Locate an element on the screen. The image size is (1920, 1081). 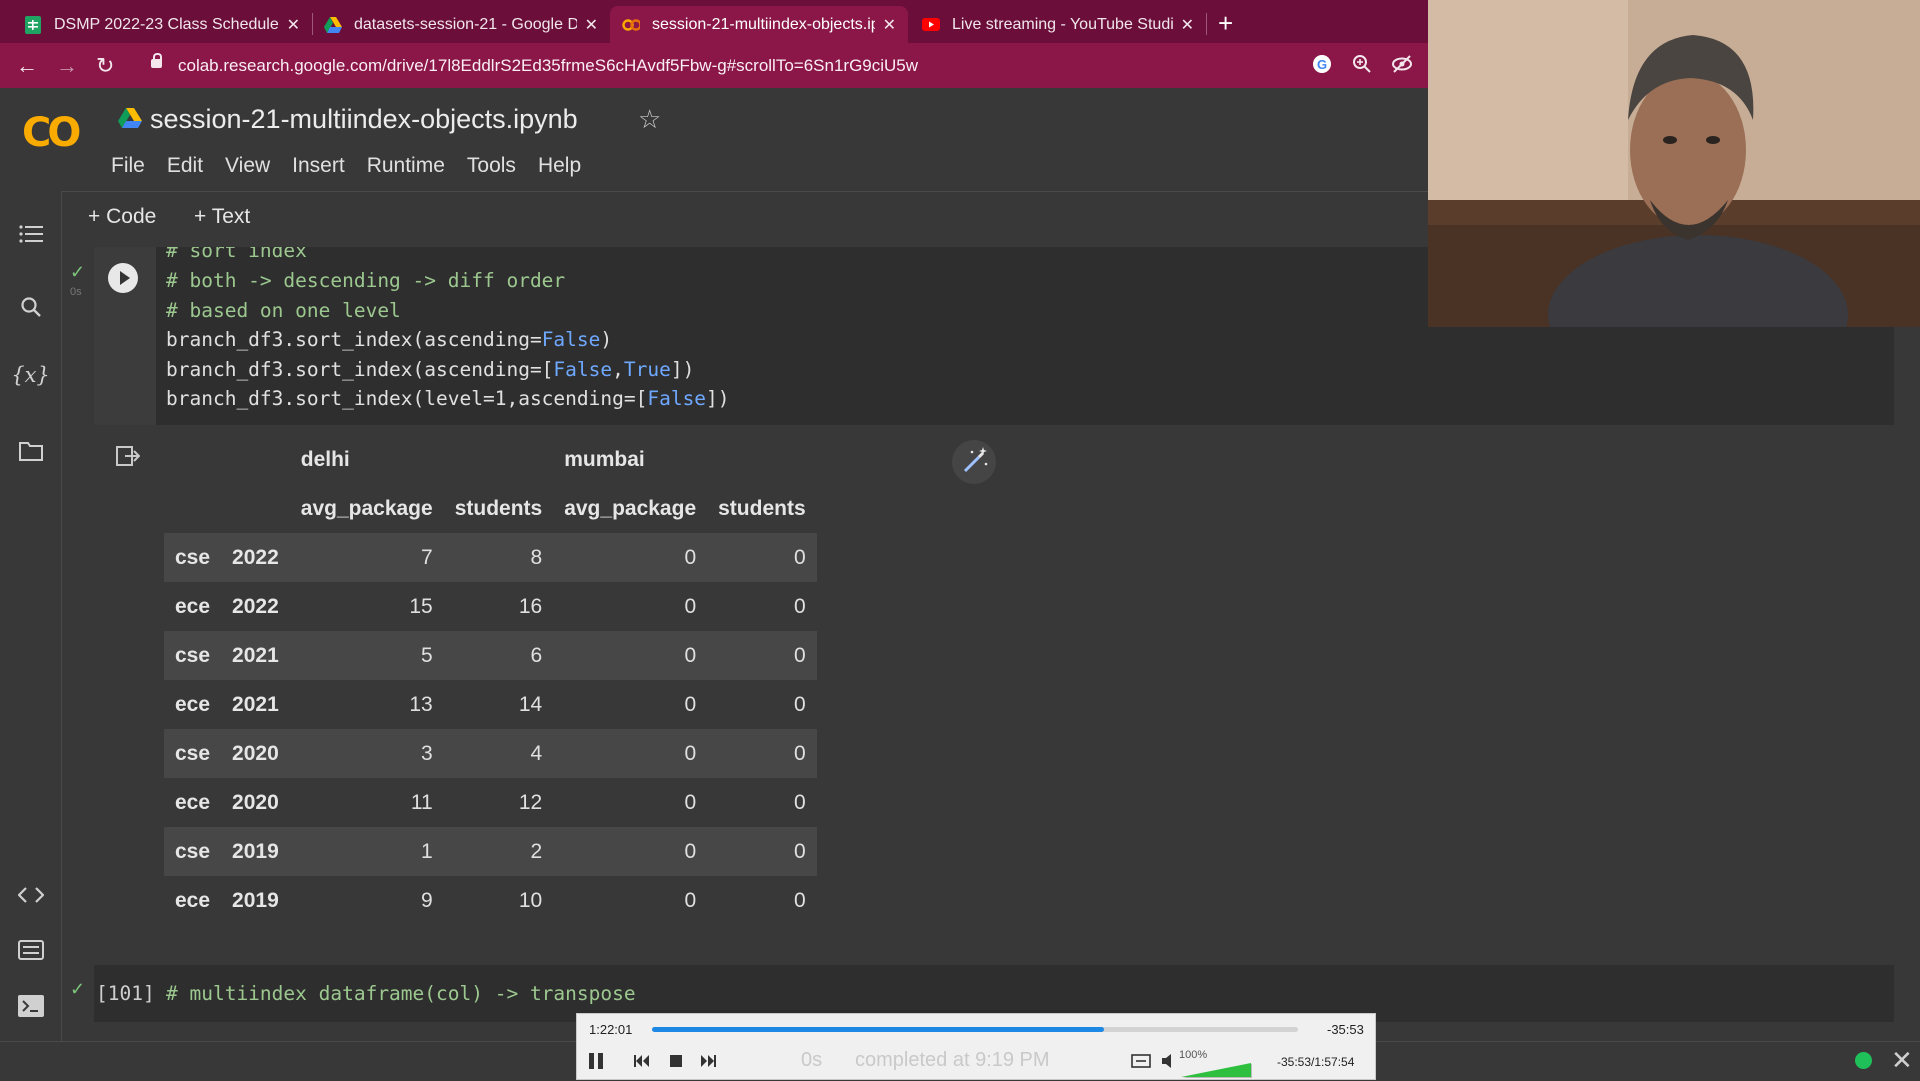
table-cell: 11 is located at coordinates (421, 802).